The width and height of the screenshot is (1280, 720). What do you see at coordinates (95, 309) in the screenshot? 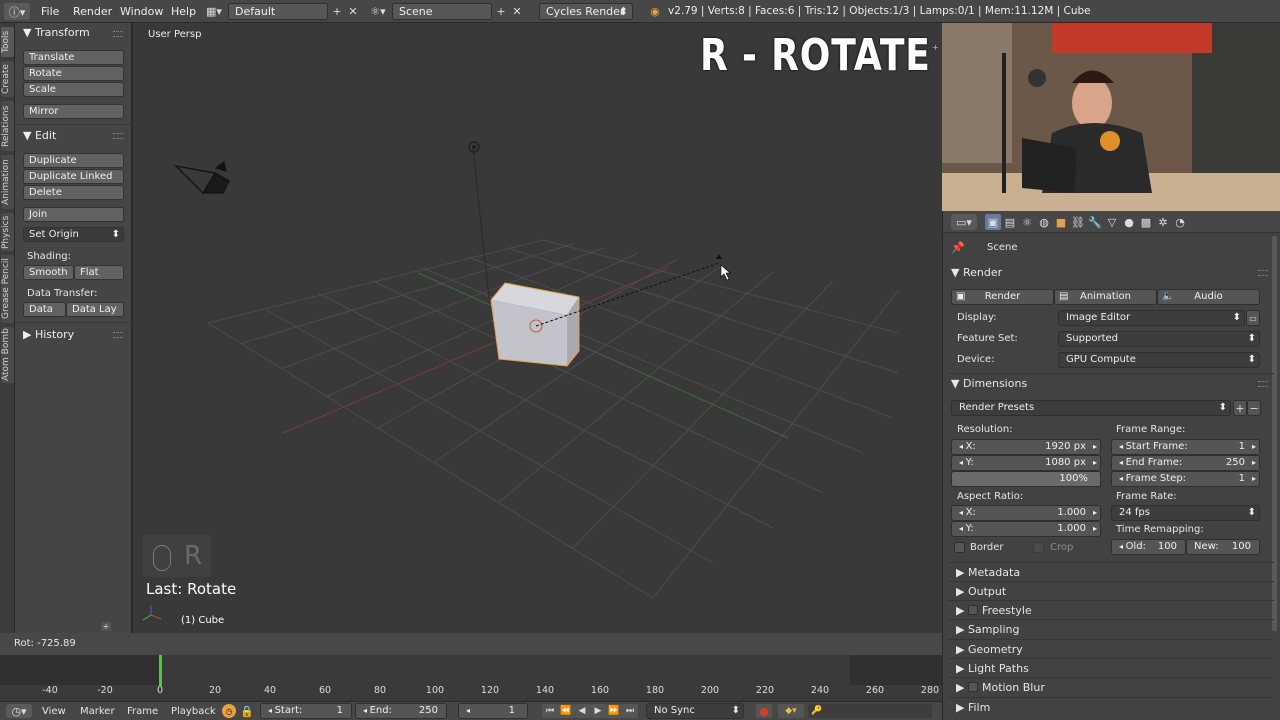
I see `data-layout-button: Data Lay` at bounding box center [95, 309].